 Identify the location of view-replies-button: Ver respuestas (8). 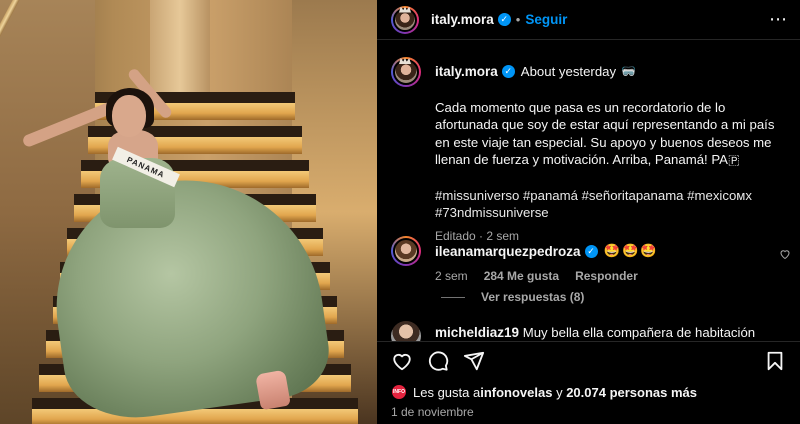
(512, 297).